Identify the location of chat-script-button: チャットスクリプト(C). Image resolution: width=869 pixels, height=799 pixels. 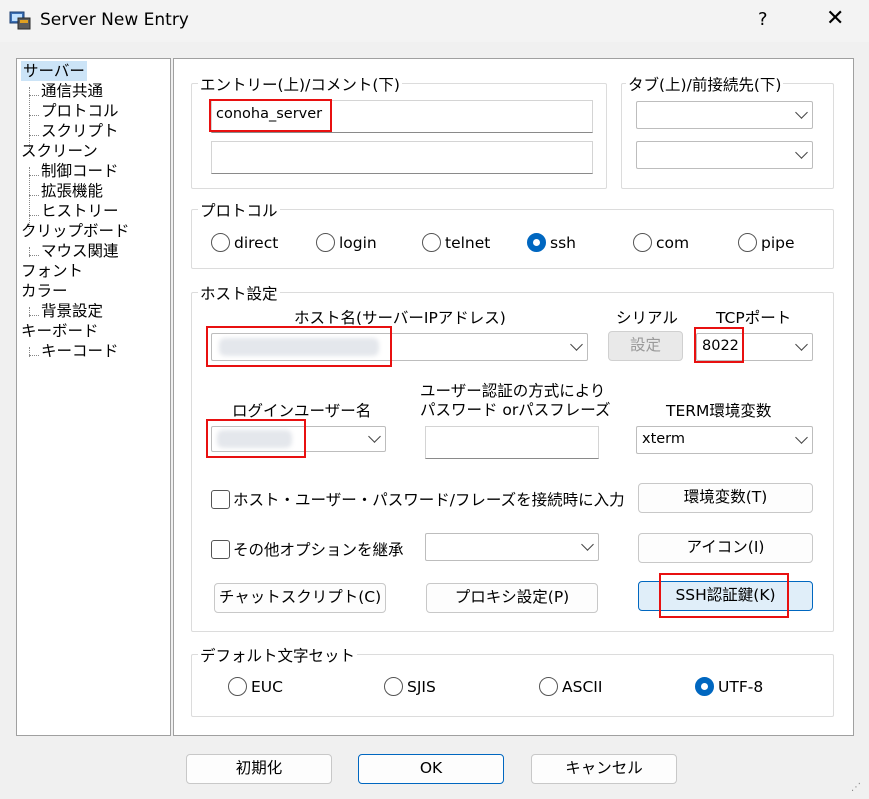
(300, 598).